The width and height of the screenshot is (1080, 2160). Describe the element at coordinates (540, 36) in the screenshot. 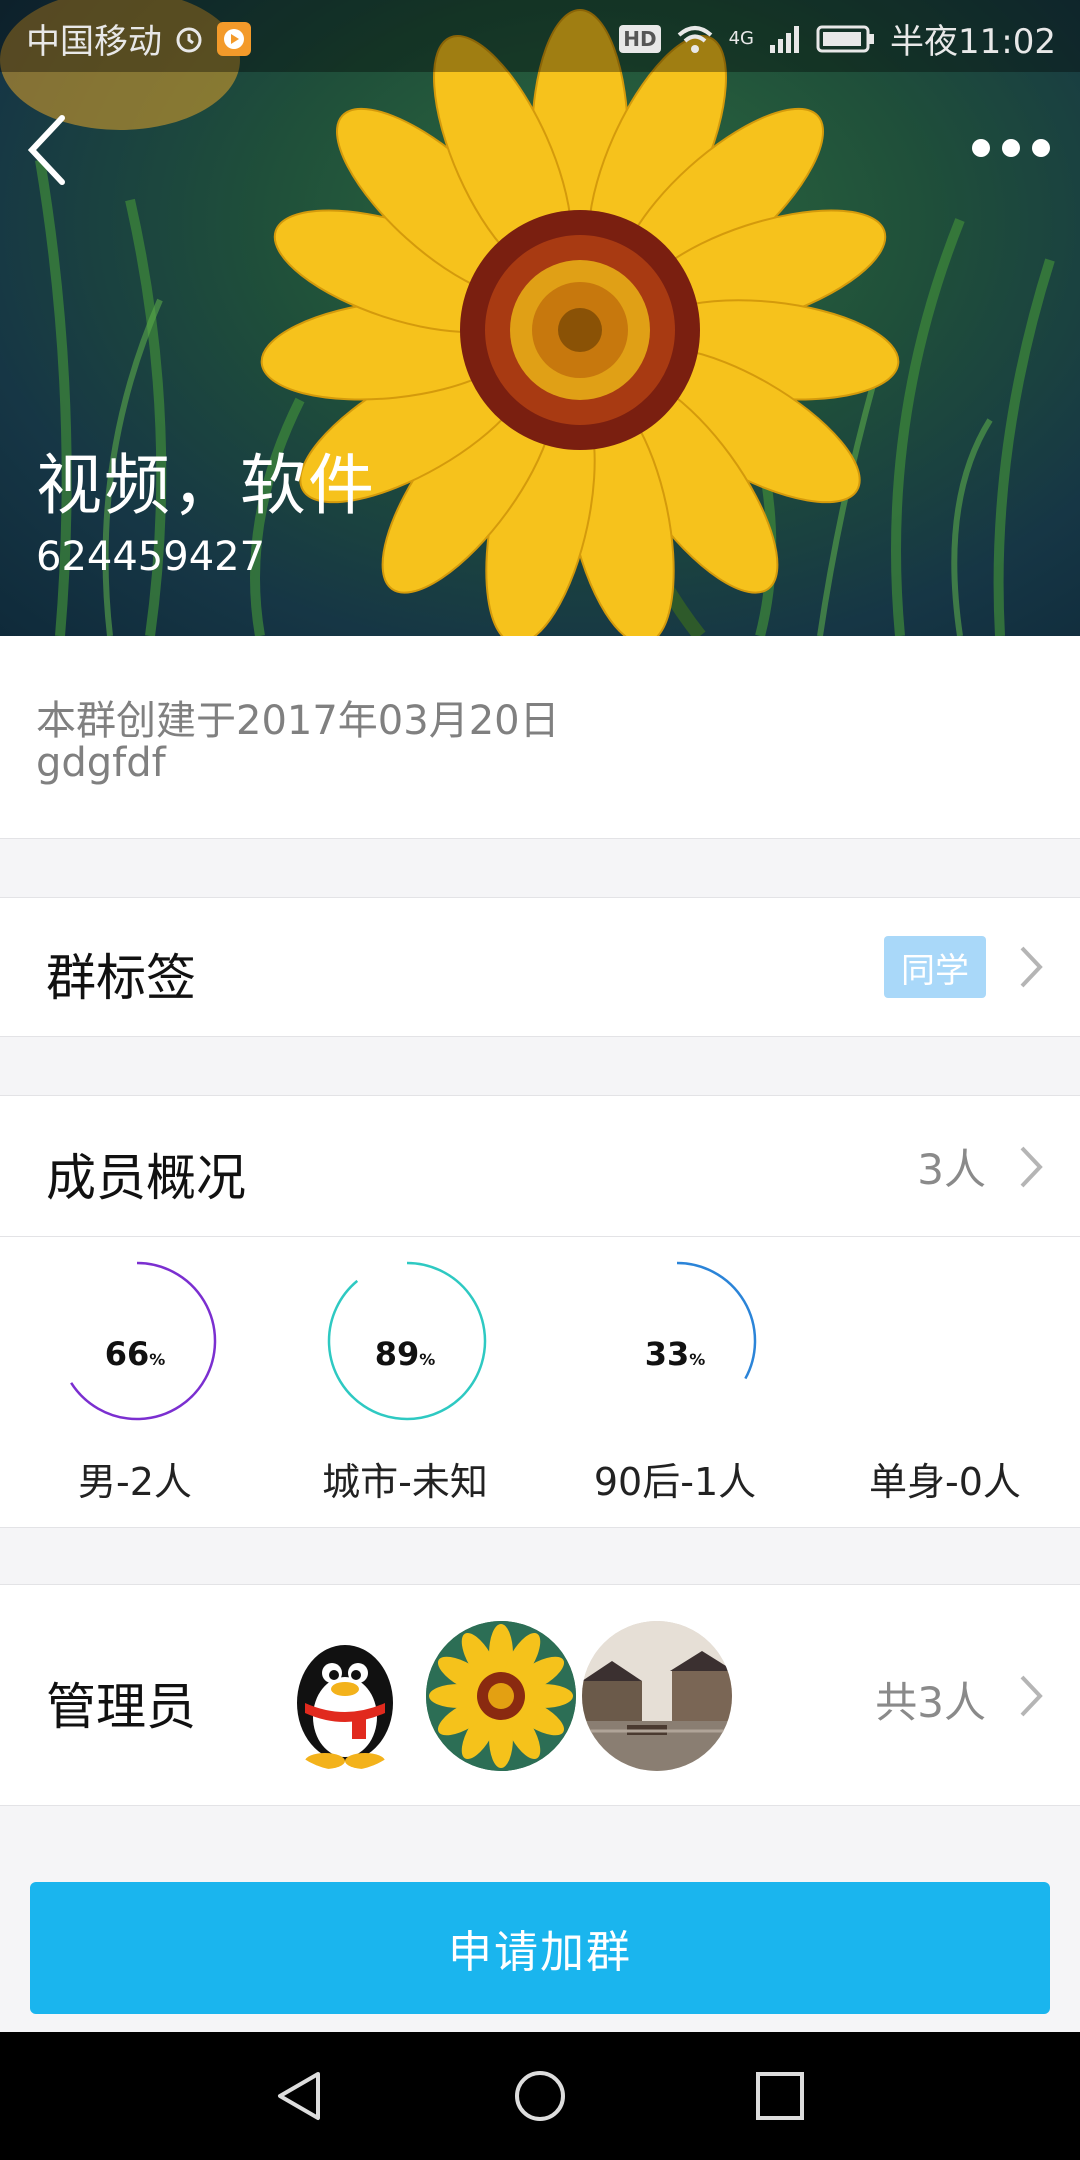

I see `status-bar: 中国移动 HD 4G 半夜11:02` at that location.